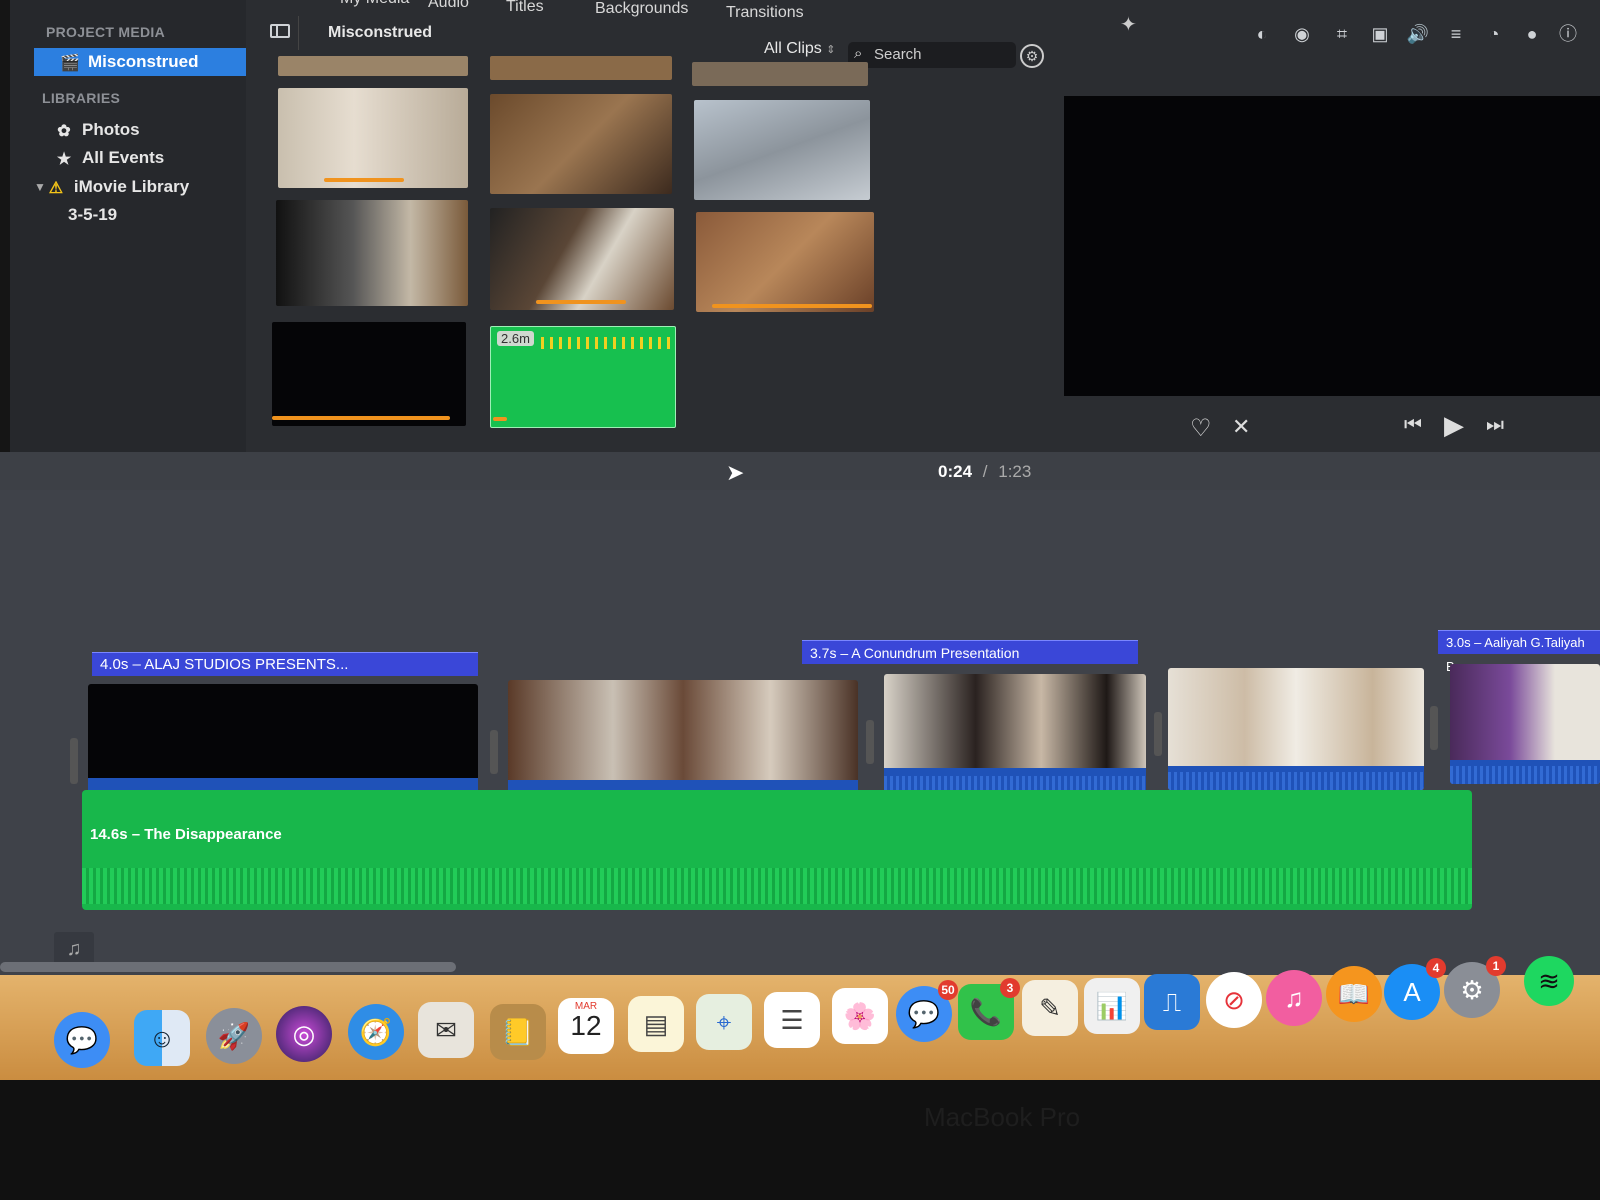 Image resolution: width=1600 pixels, height=1200 pixels. I want to click on system-preferences-icon: ⚙ 1, so click(1475, 987).